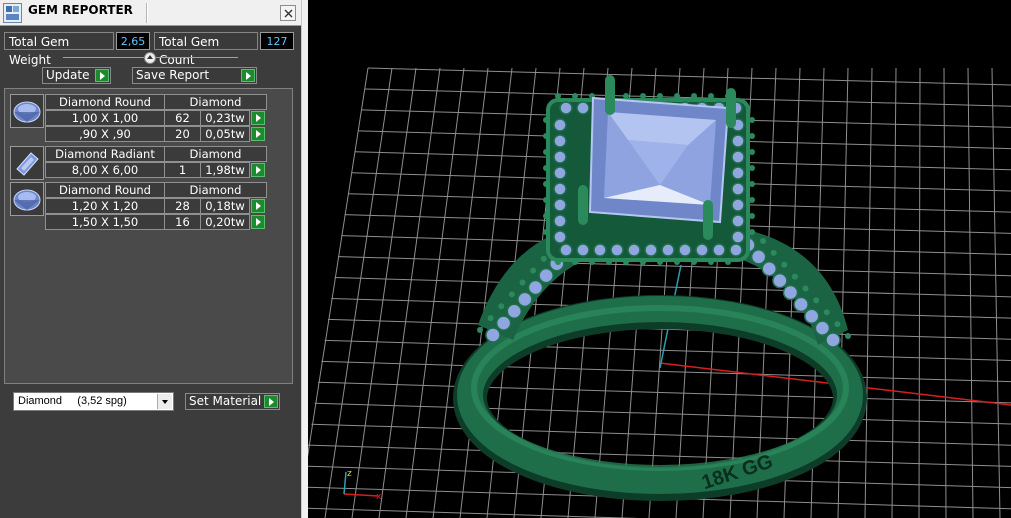 The image size is (1011, 518). I want to click on set-material-button-label: Set Material, so click(225, 401).